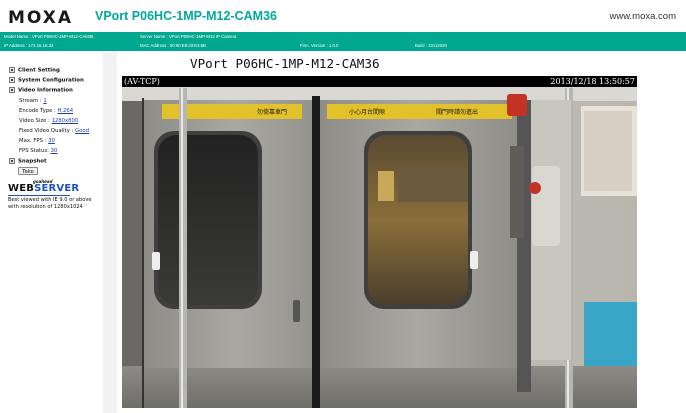 The image size is (686, 413). Describe the element at coordinates (47, 131) in the screenshot. I see `fixed-quality-label: Fixed Video Quality :` at that location.